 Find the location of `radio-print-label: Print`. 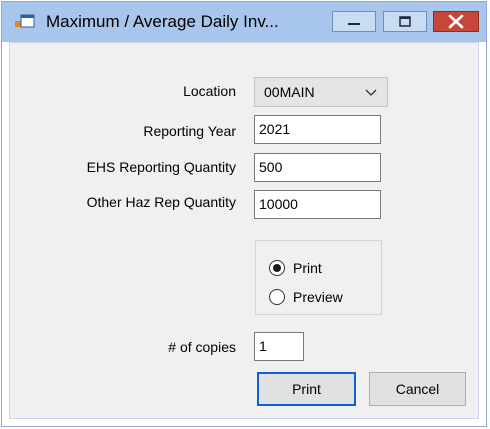

radio-print-label: Print is located at coordinates (307, 268).